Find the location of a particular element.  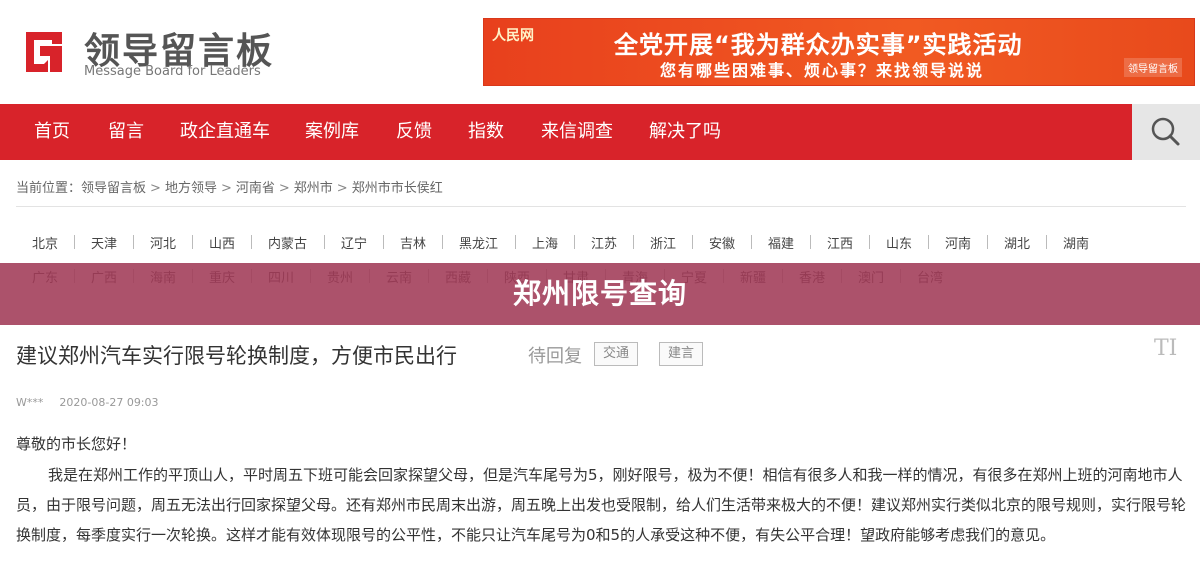

tag-suggestion: 建言 is located at coordinates (681, 354).